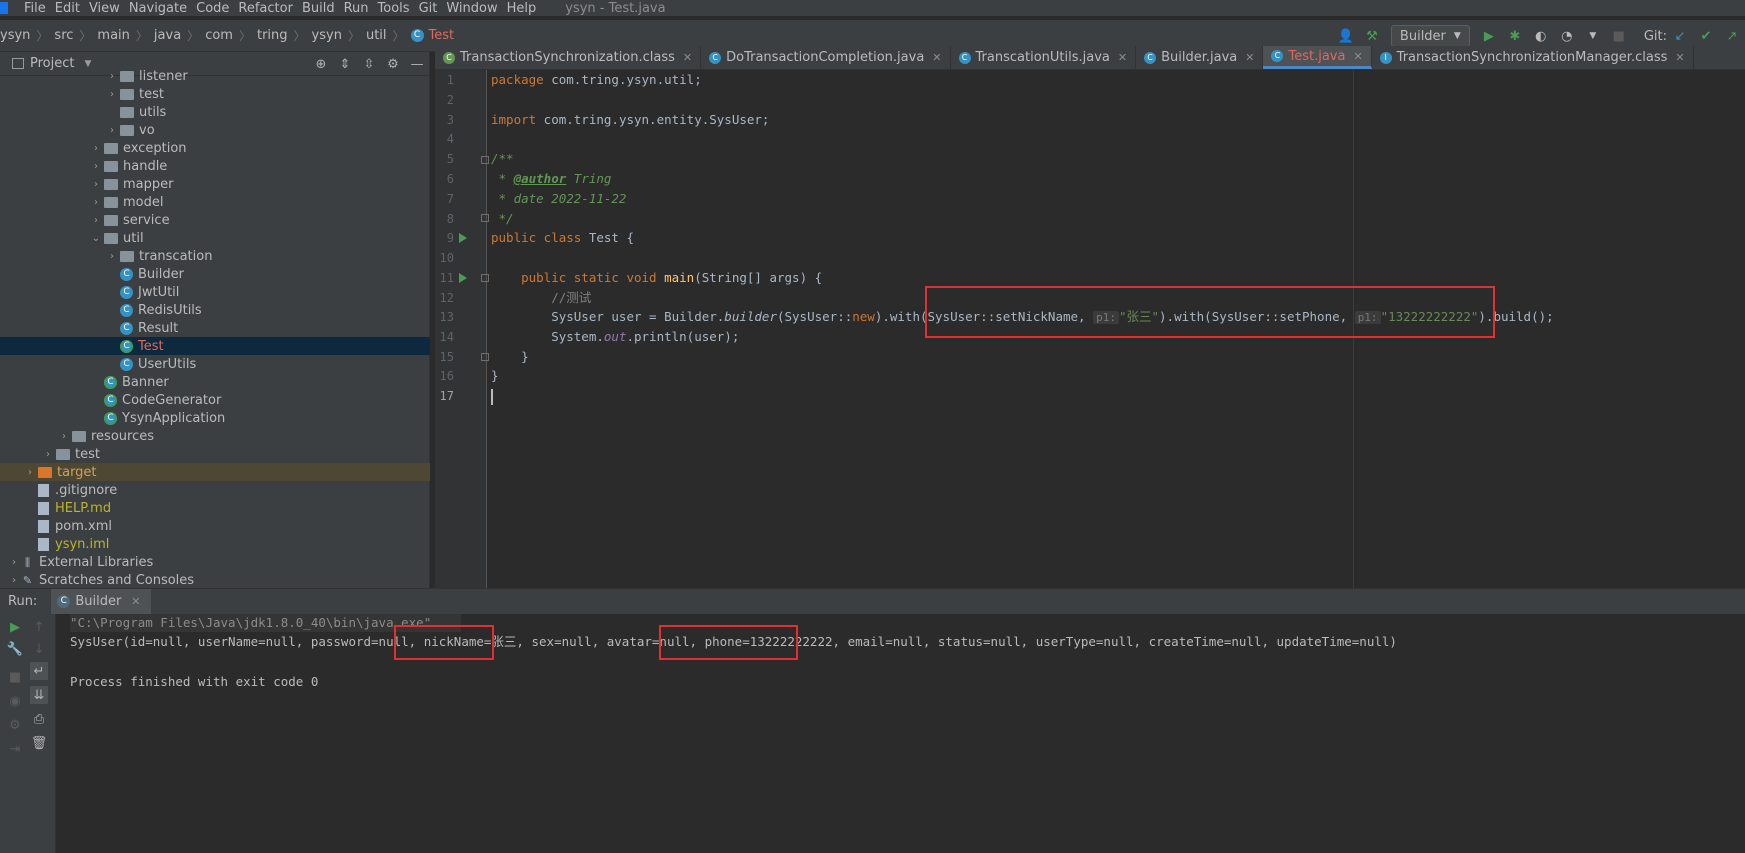 This screenshot has height=853, width=1745. I want to click on breadcrumb-item: main 〉, so click(125, 35).